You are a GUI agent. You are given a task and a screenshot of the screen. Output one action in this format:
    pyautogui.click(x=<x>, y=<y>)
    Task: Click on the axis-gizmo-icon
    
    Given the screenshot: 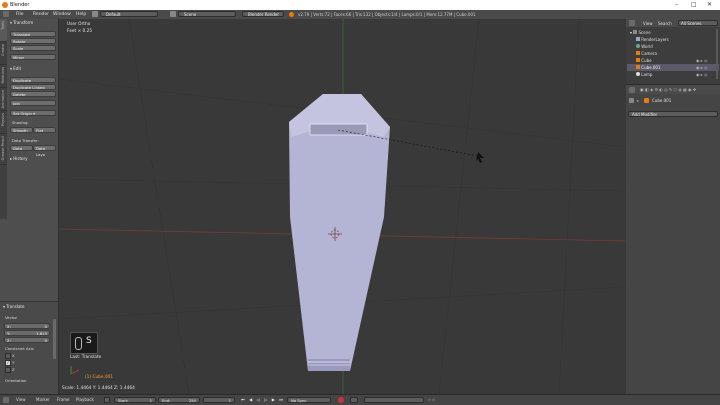 What is the action you would take?
    pyautogui.click(x=75, y=370)
    